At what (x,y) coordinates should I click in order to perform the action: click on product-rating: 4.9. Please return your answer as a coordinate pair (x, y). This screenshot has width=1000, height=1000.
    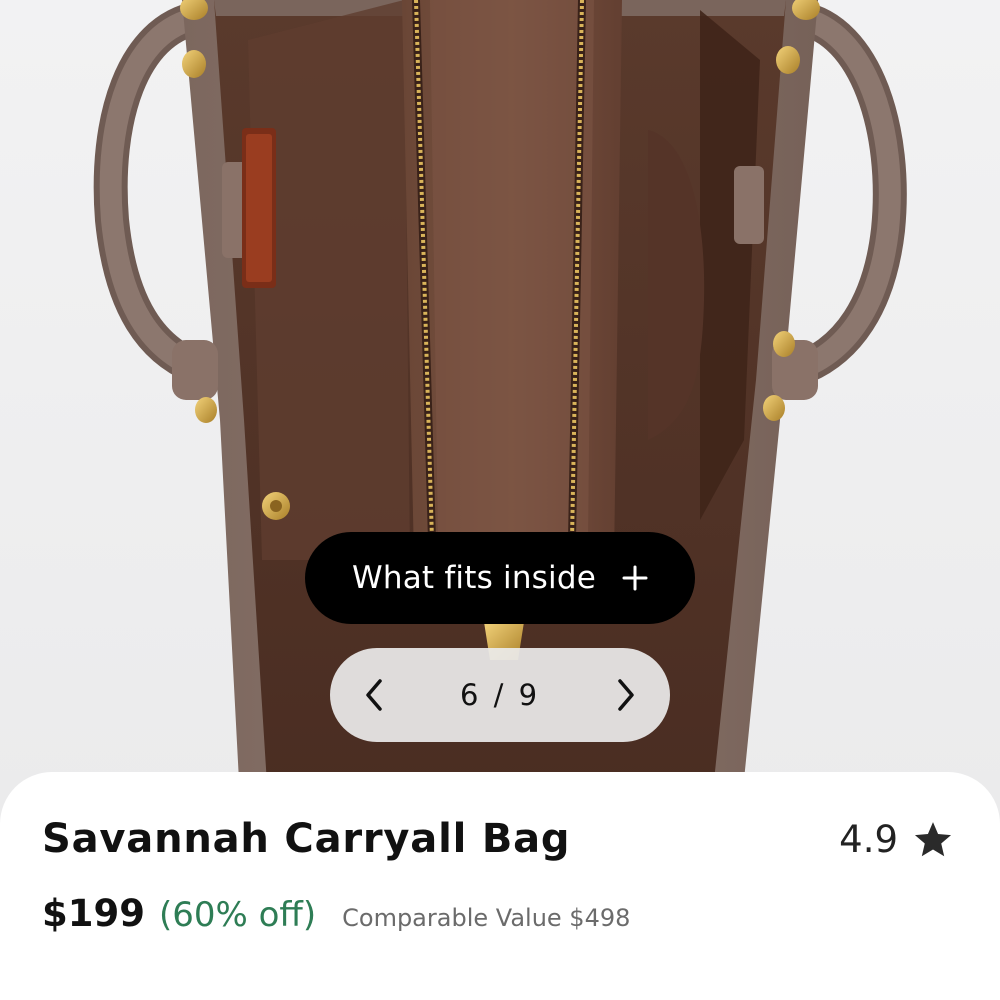
    Looking at the image, I should click on (896, 839).